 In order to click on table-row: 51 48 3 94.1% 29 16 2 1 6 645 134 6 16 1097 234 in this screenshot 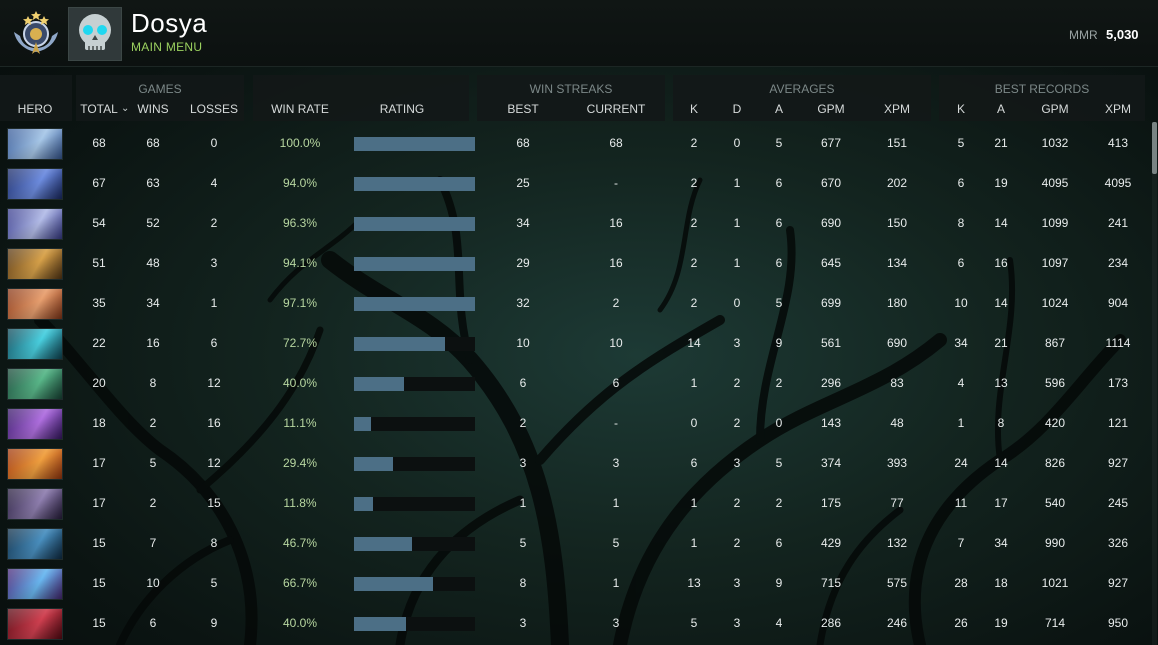, I will do `click(579, 264)`.